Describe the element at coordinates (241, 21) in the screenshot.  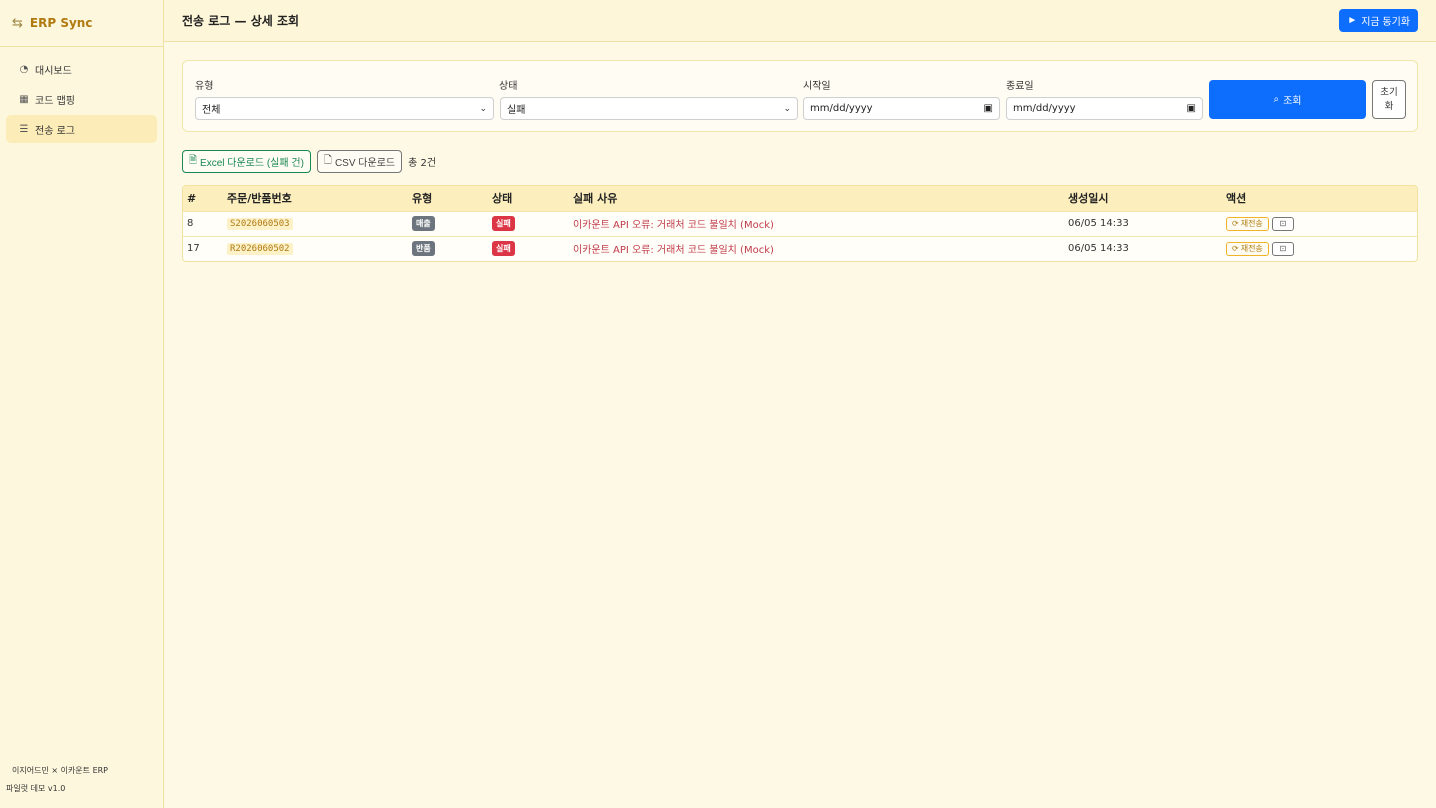
I see `page-title: 전송 로그 — 상세 조회` at that location.